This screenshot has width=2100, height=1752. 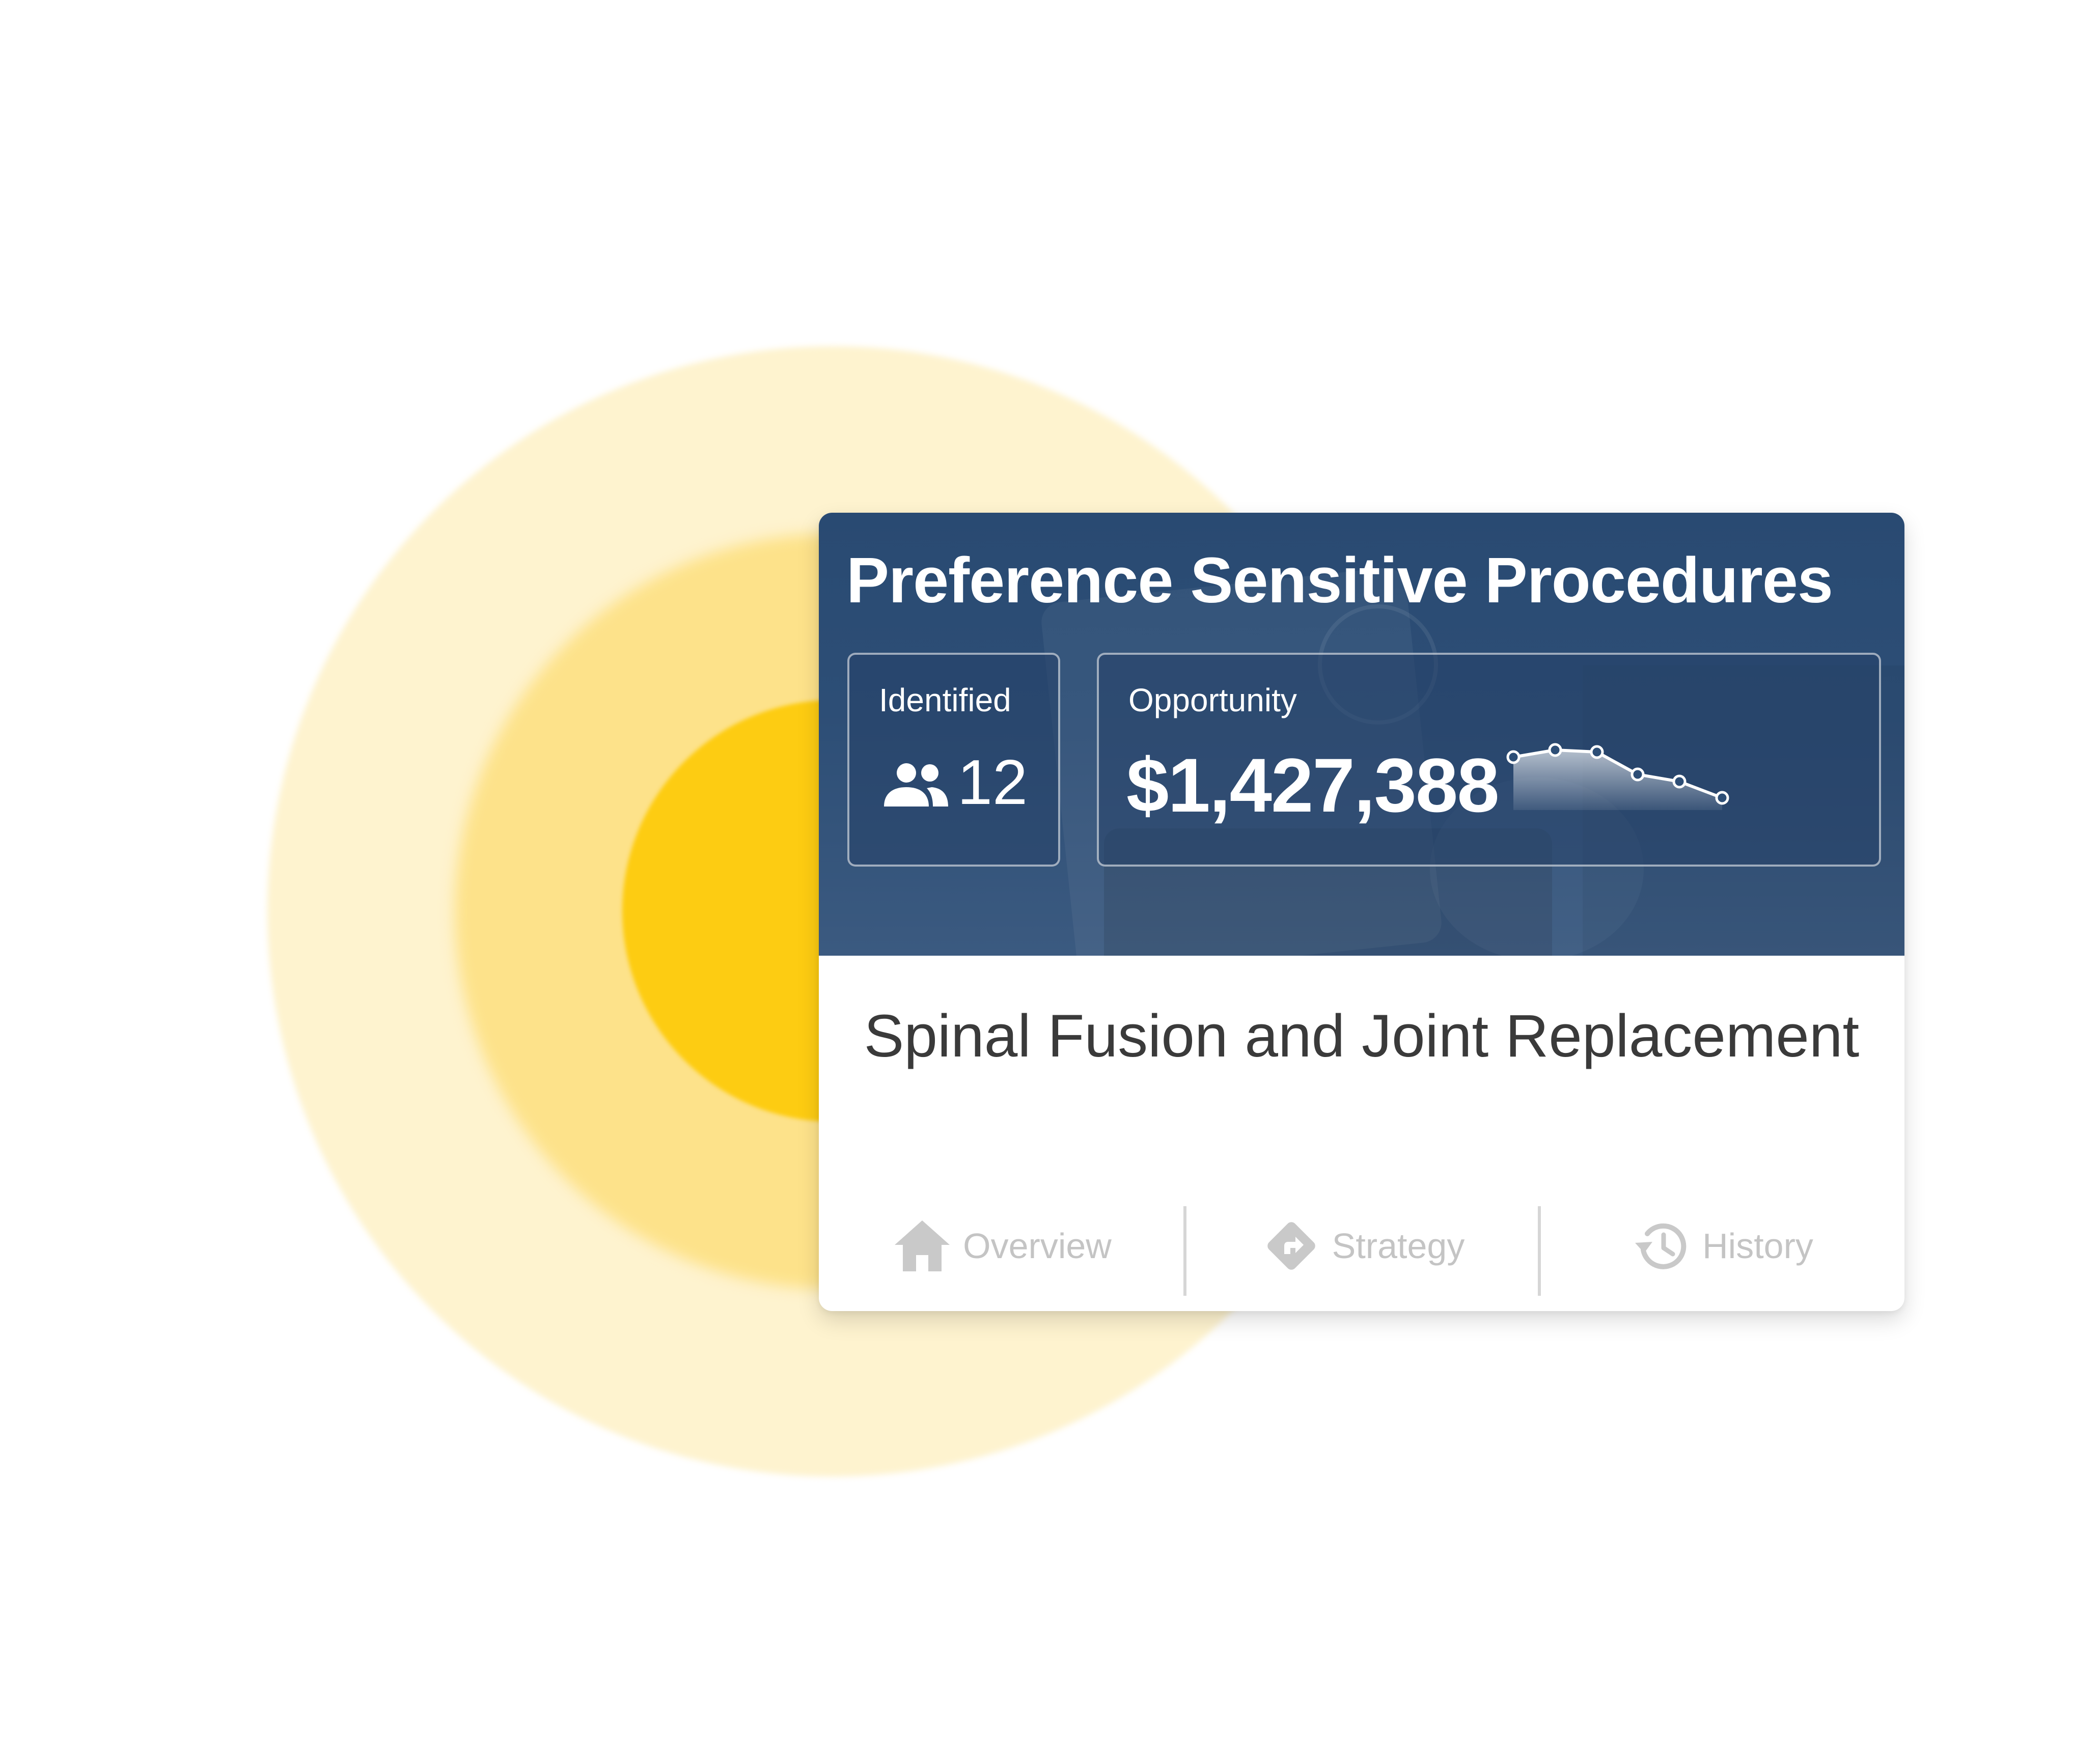 I want to click on tab-strategy-label: Strategy, so click(x=1398, y=1246).